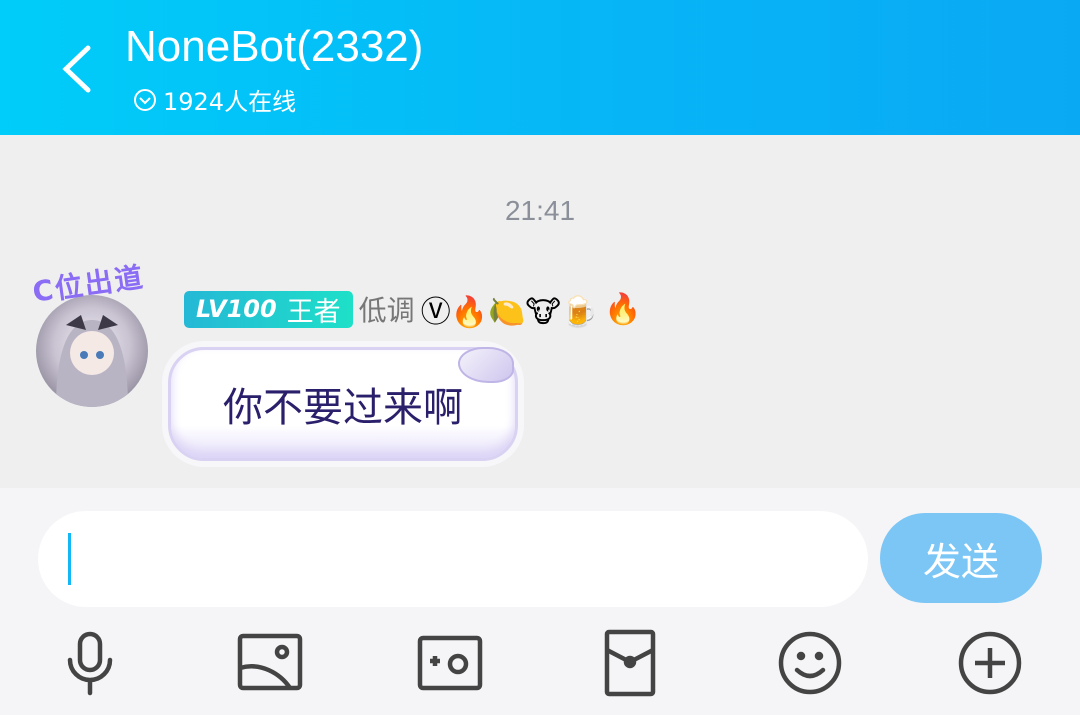 The height and width of the screenshot is (715, 1080). Describe the element at coordinates (78, 69) in the screenshot. I see `back-arrow-icon` at that location.